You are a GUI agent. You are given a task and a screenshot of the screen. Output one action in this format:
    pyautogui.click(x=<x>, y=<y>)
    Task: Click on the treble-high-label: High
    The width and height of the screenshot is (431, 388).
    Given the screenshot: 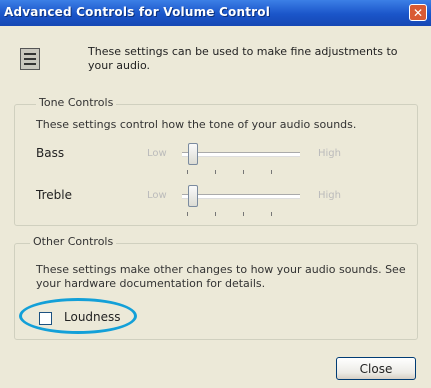 What is the action you would take?
    pyautogui.click(x=329, y=195)
    